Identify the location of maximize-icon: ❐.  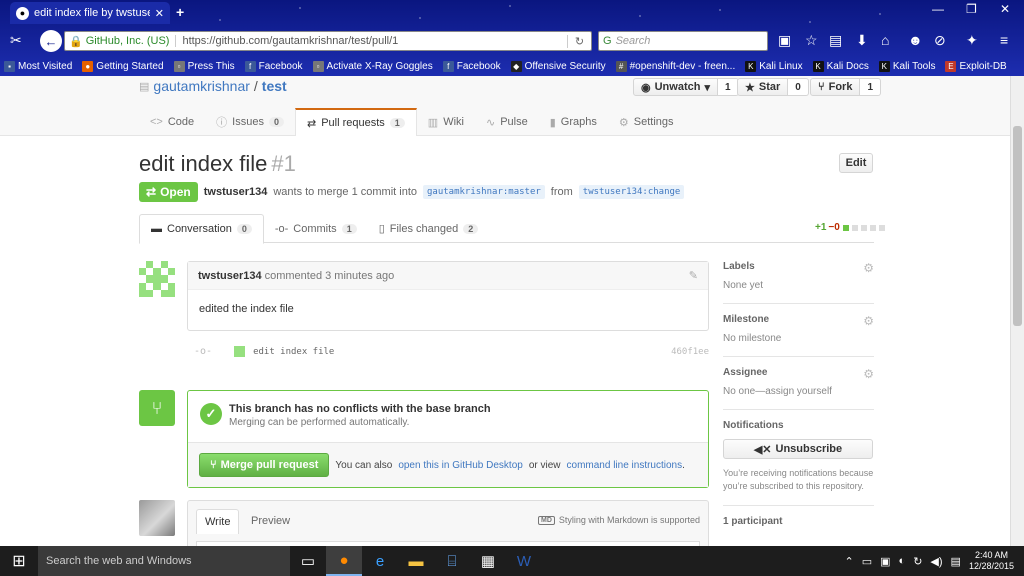
(971, 9).